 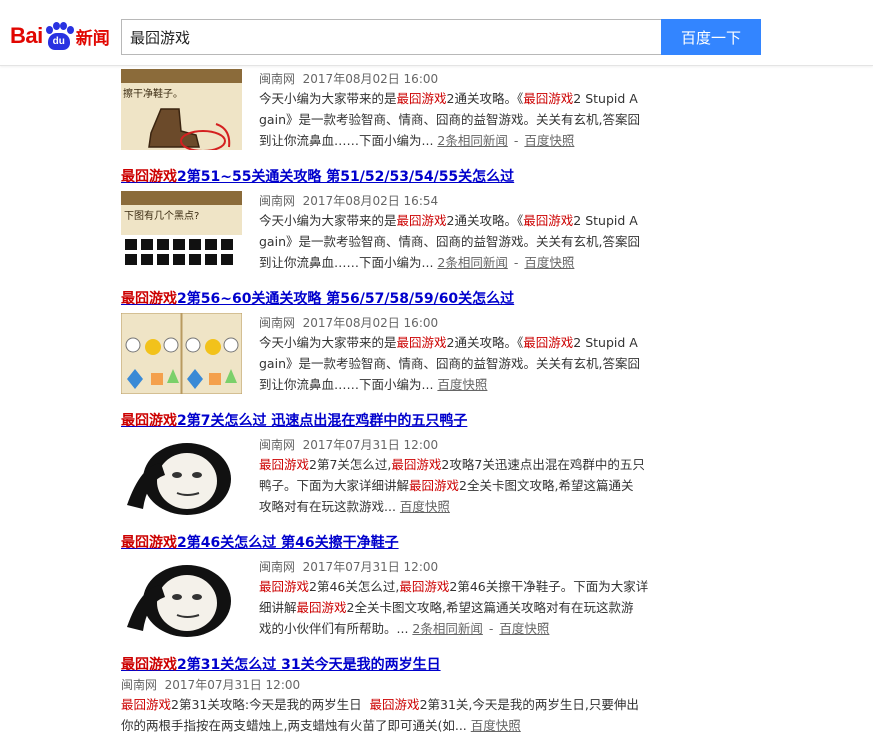 I want to click on result-title-link: 最囧游戏2第7关怎么过 迅速点出混在鸡群中的五只鸭子, so click(x=294, y=420).